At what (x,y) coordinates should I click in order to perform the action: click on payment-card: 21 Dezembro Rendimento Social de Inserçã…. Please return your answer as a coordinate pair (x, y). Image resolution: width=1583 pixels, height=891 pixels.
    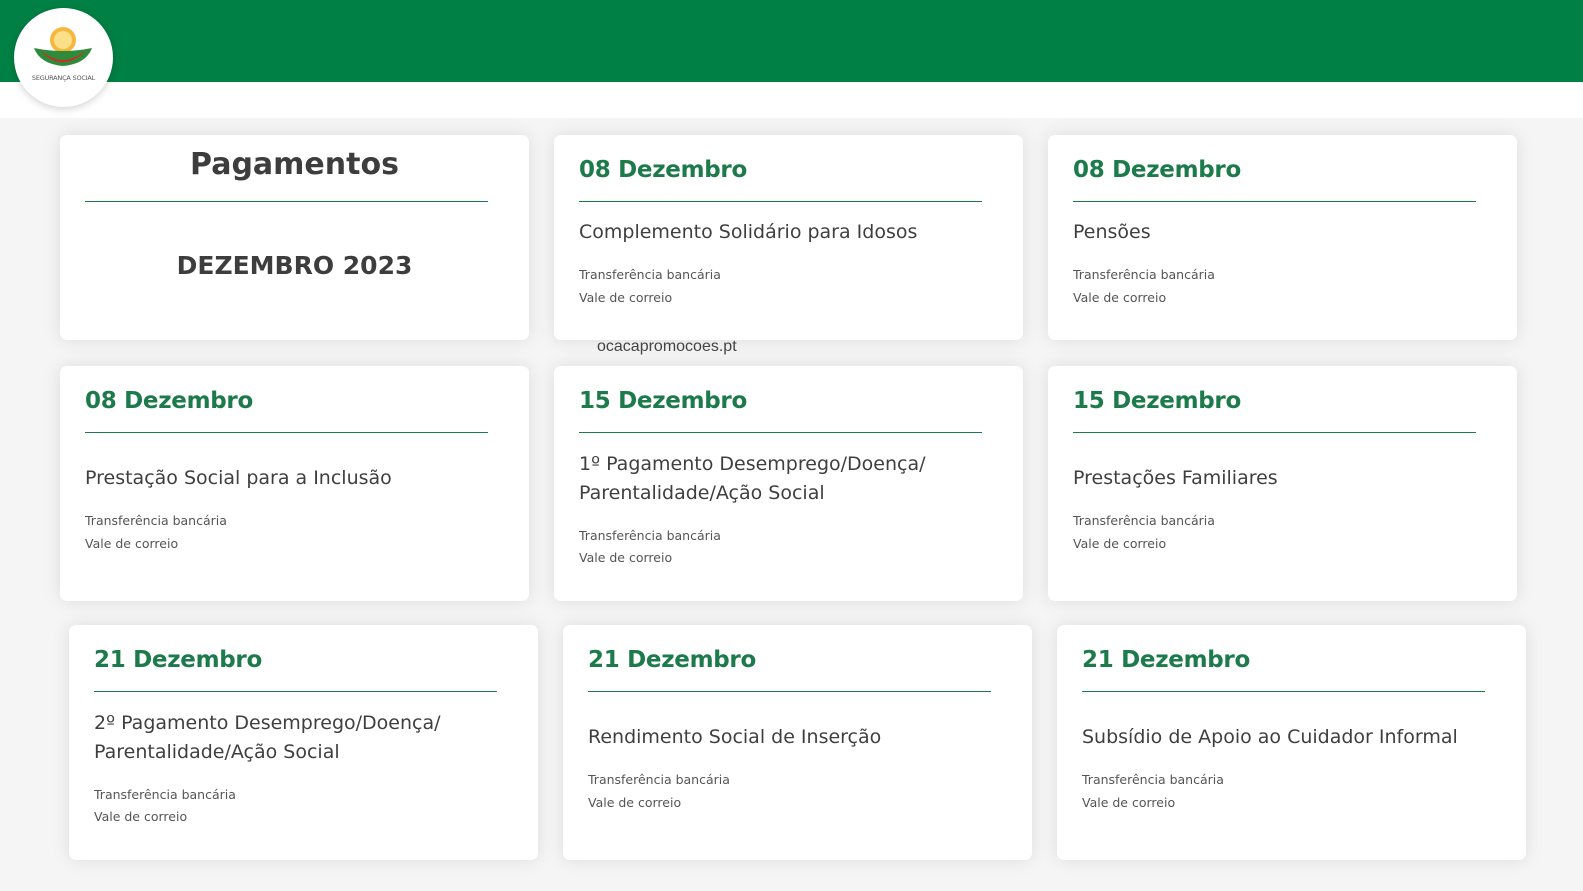
    Looking at the image, I should click on (797, 742).